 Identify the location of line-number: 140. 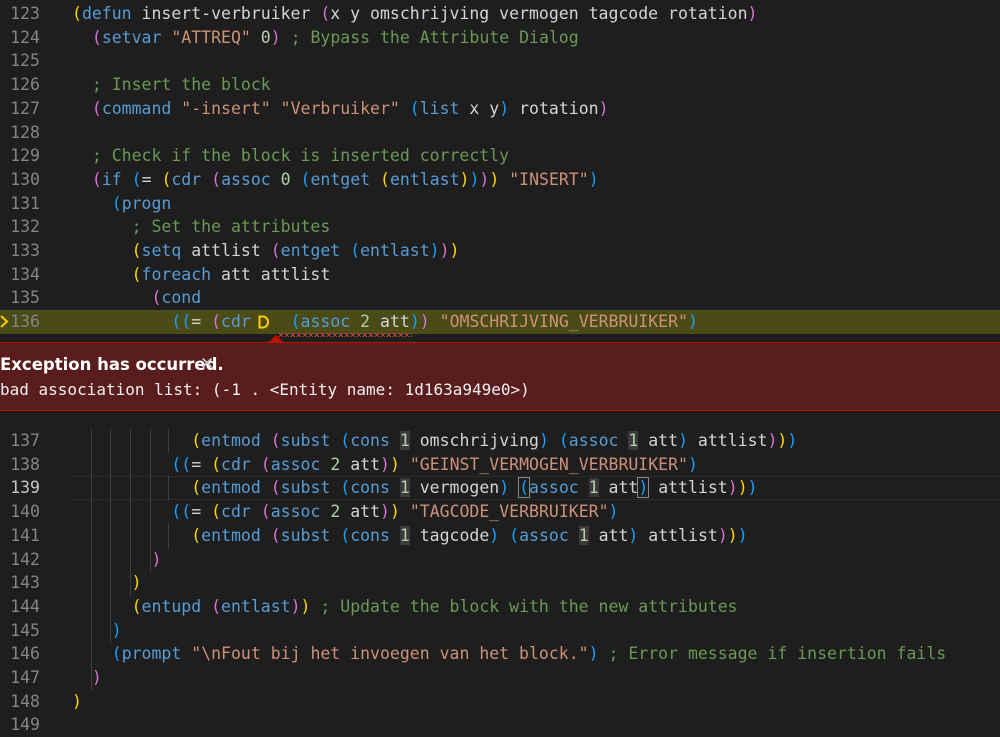
(25, 512).